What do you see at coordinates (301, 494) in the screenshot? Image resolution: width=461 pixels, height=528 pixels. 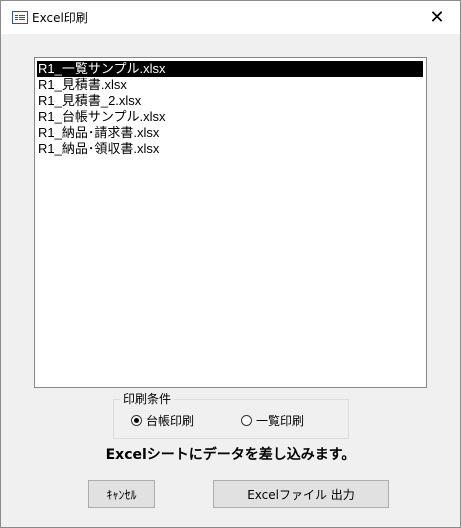 I see `excel-output-button: Excelファイル 出力` at bounding box center [301, 494].